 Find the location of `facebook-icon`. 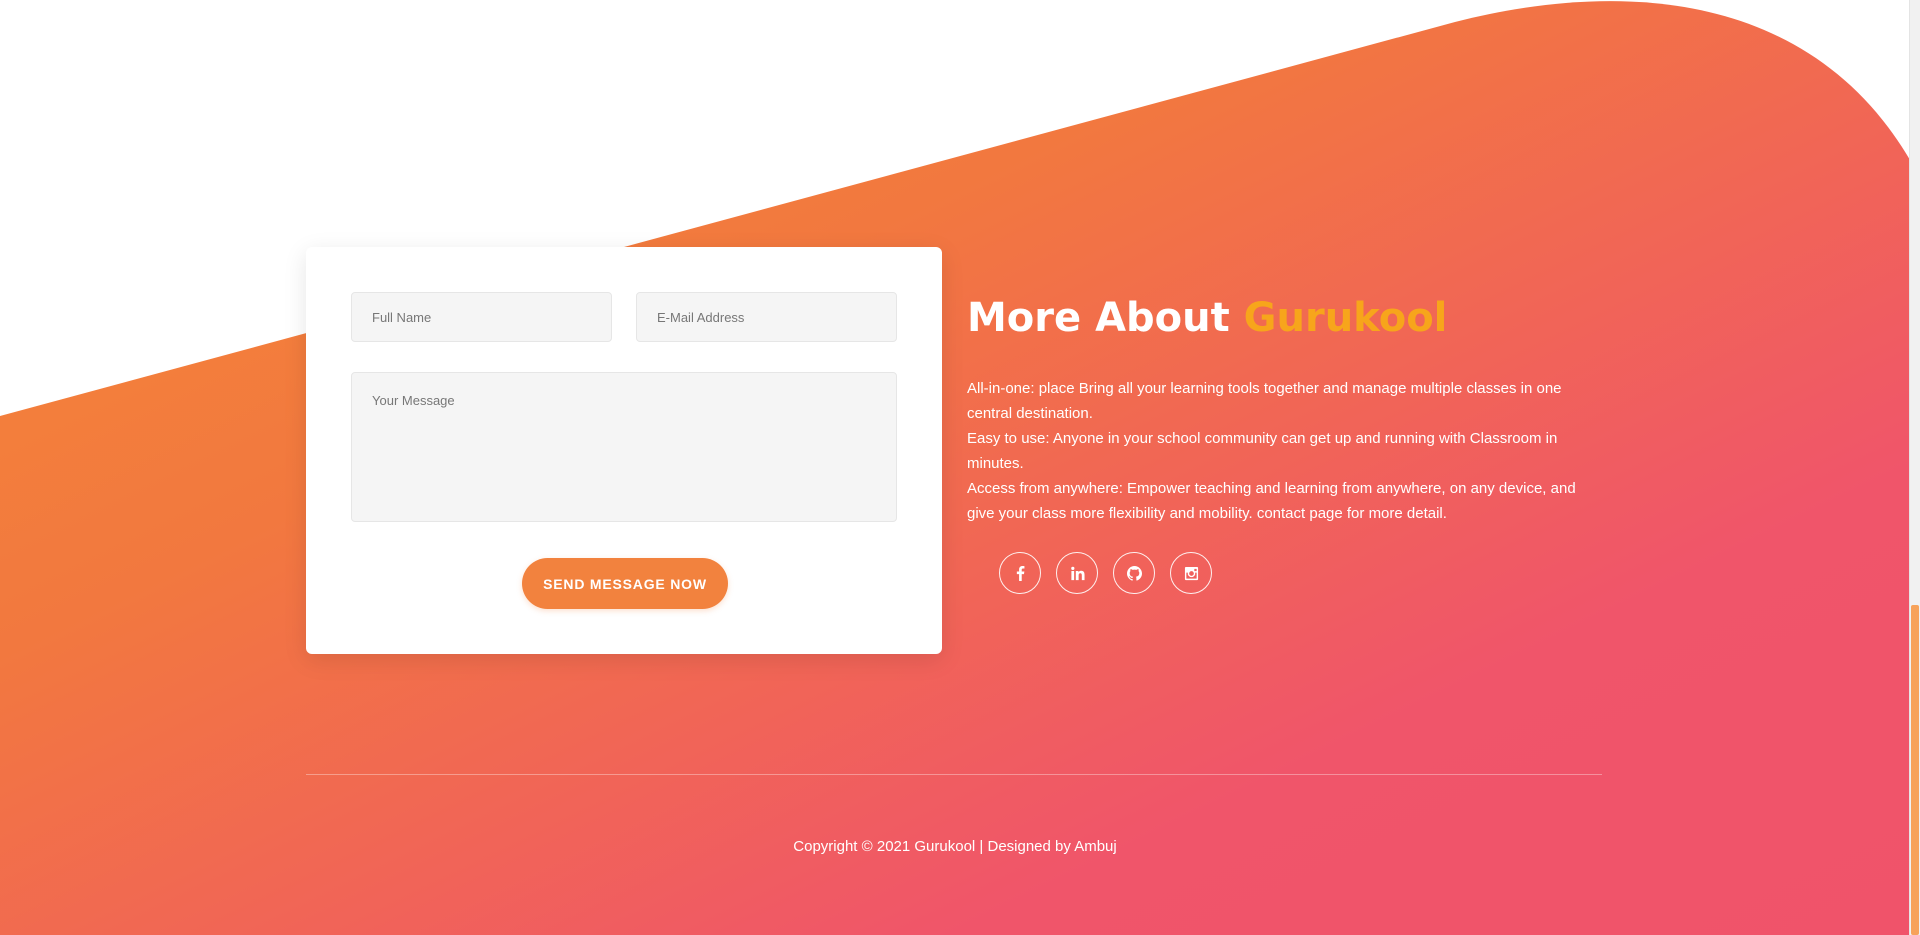

facebook-icon is located at coordinates (1020, 573).